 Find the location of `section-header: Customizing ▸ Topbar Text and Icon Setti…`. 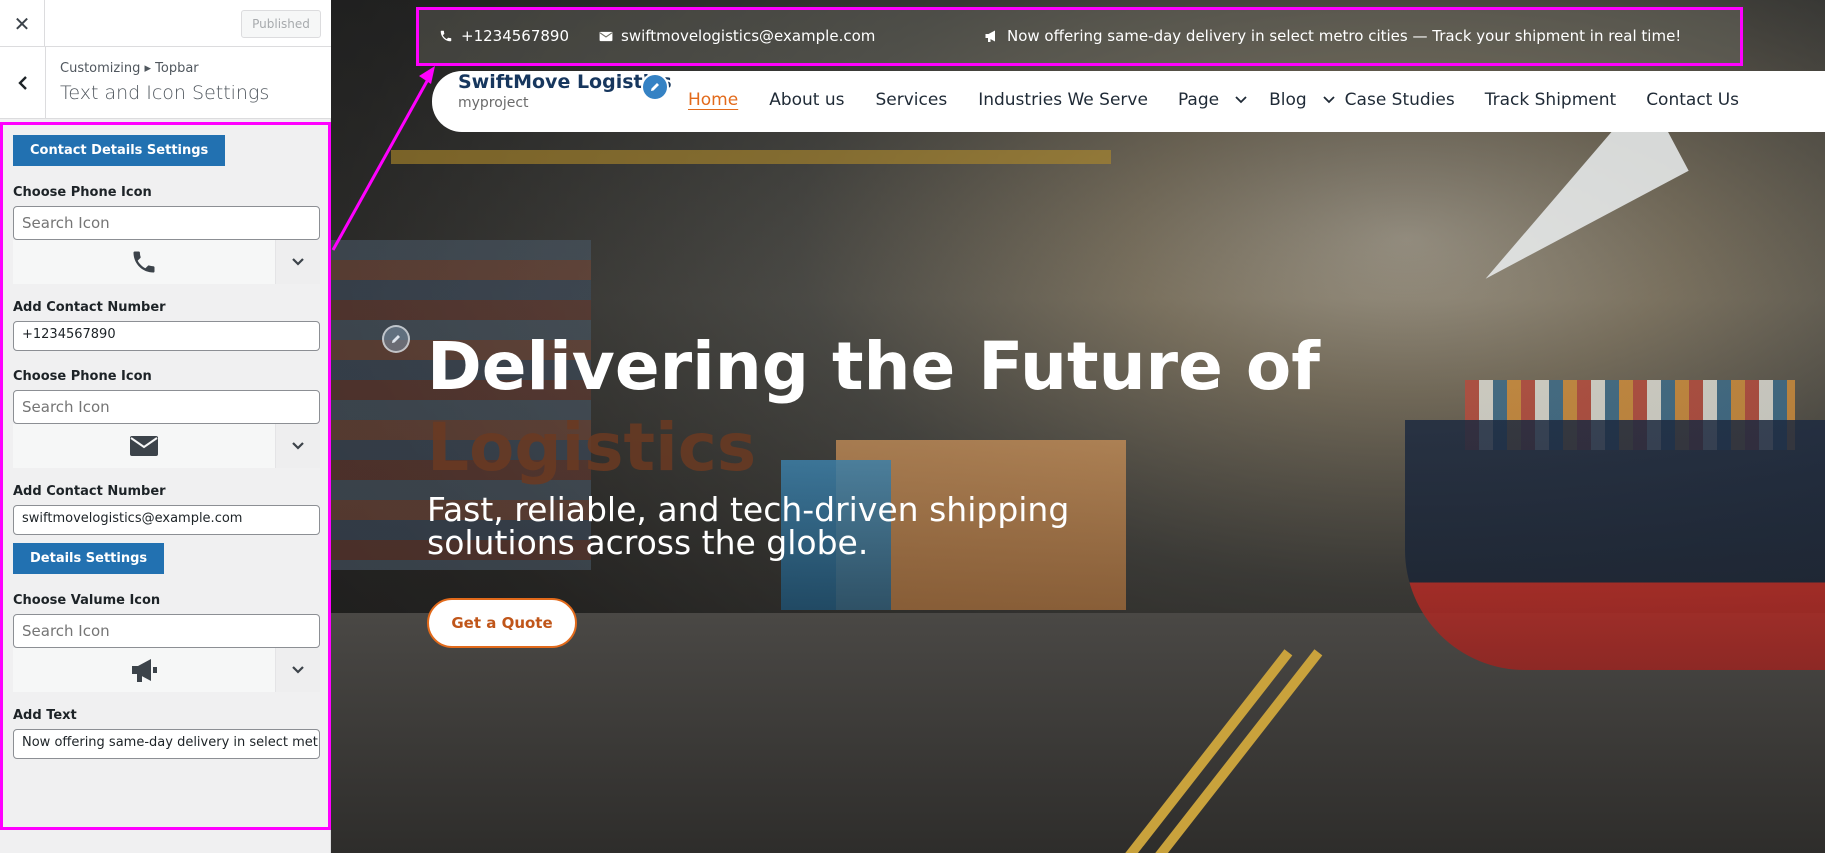

section-header: Customizing ▸ Topbar Text and Icon Setti… is located at coordinates (165, 83).